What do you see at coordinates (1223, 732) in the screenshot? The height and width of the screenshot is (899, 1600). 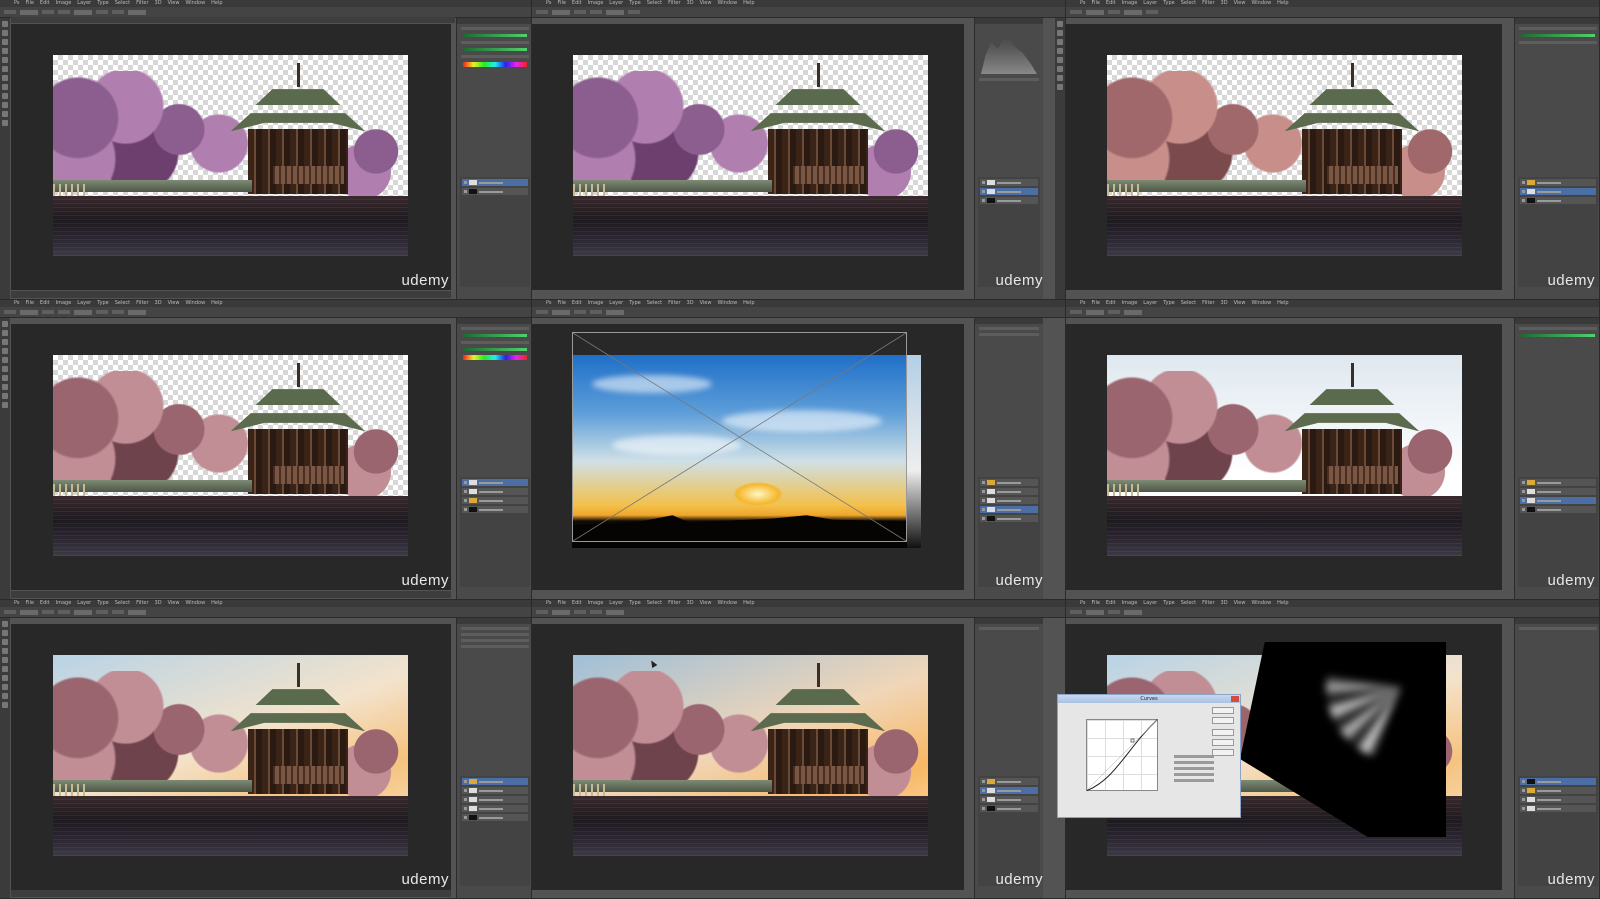 I see `smooth-button` at bounding box center [1223, 732].